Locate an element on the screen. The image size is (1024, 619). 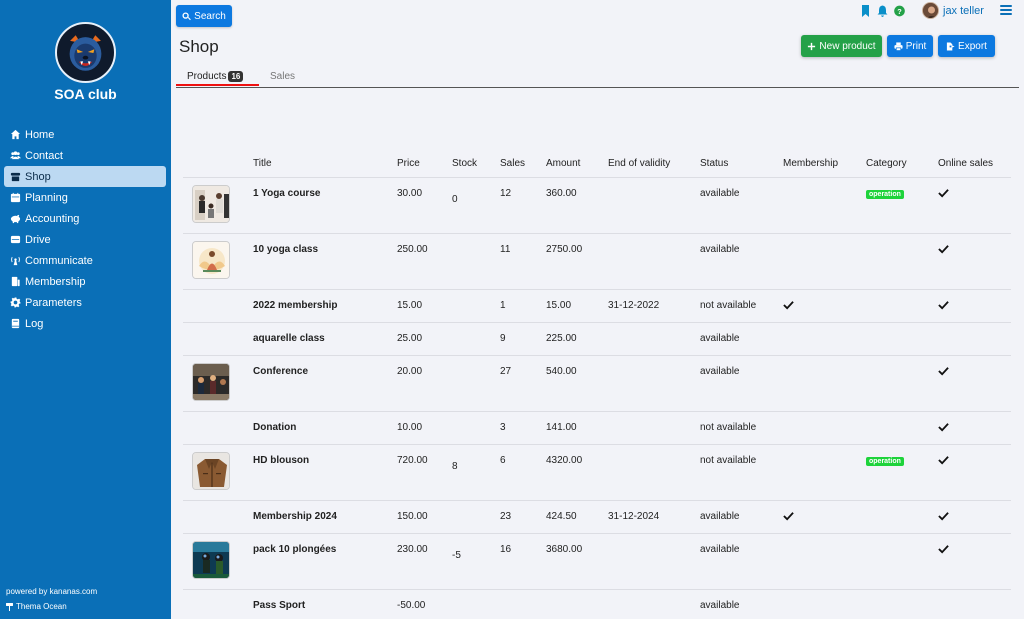
sidebar-item-shop: Shop is located at coordinates (85, 176).